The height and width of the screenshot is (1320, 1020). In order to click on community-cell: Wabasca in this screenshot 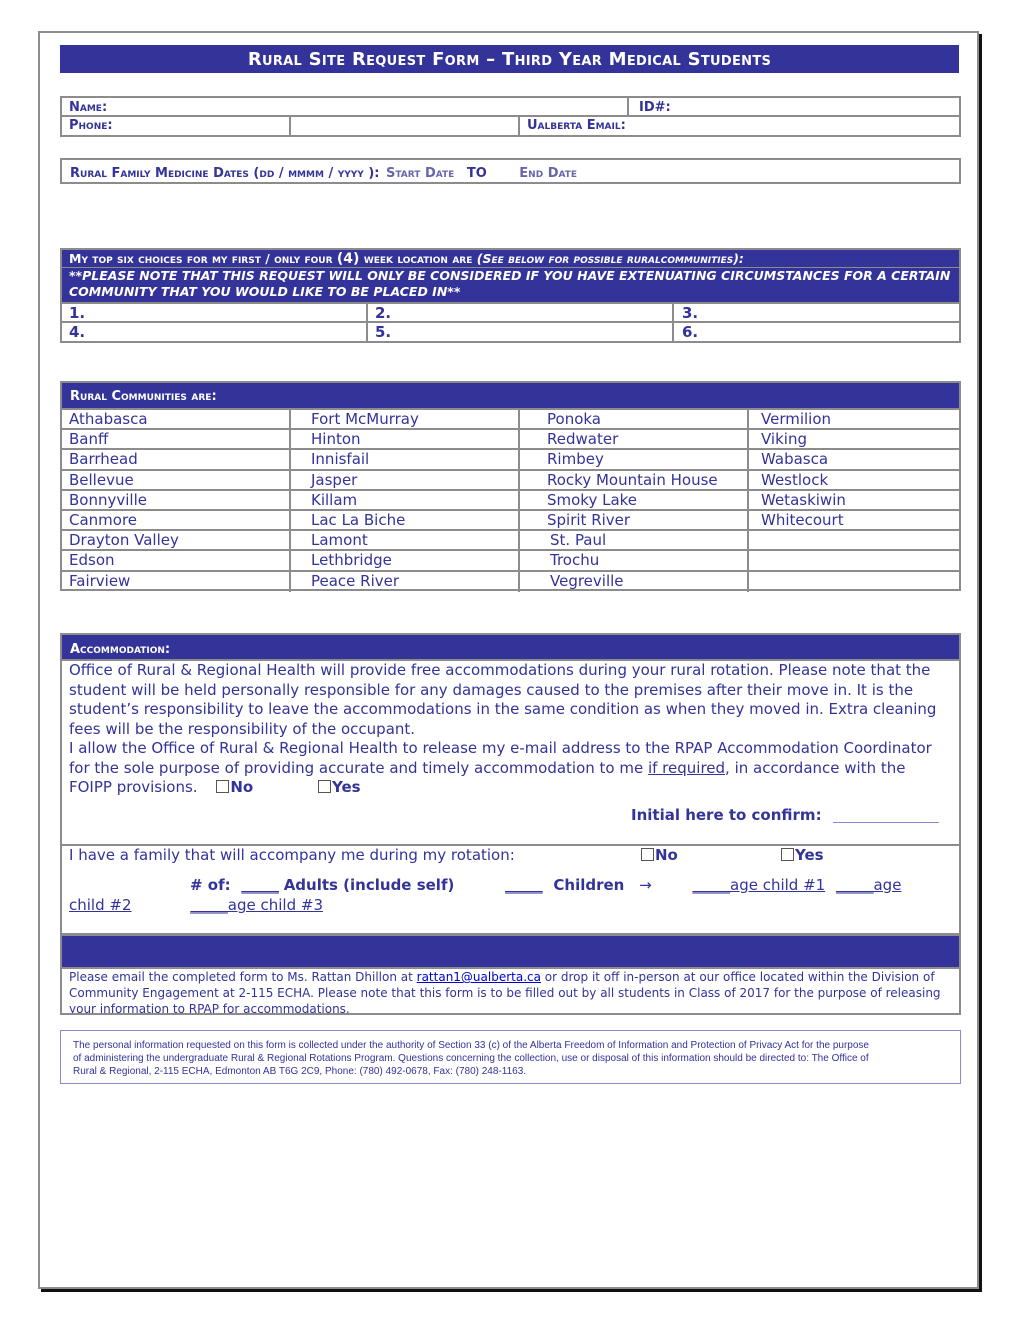, I will do `click(795, 459)`.